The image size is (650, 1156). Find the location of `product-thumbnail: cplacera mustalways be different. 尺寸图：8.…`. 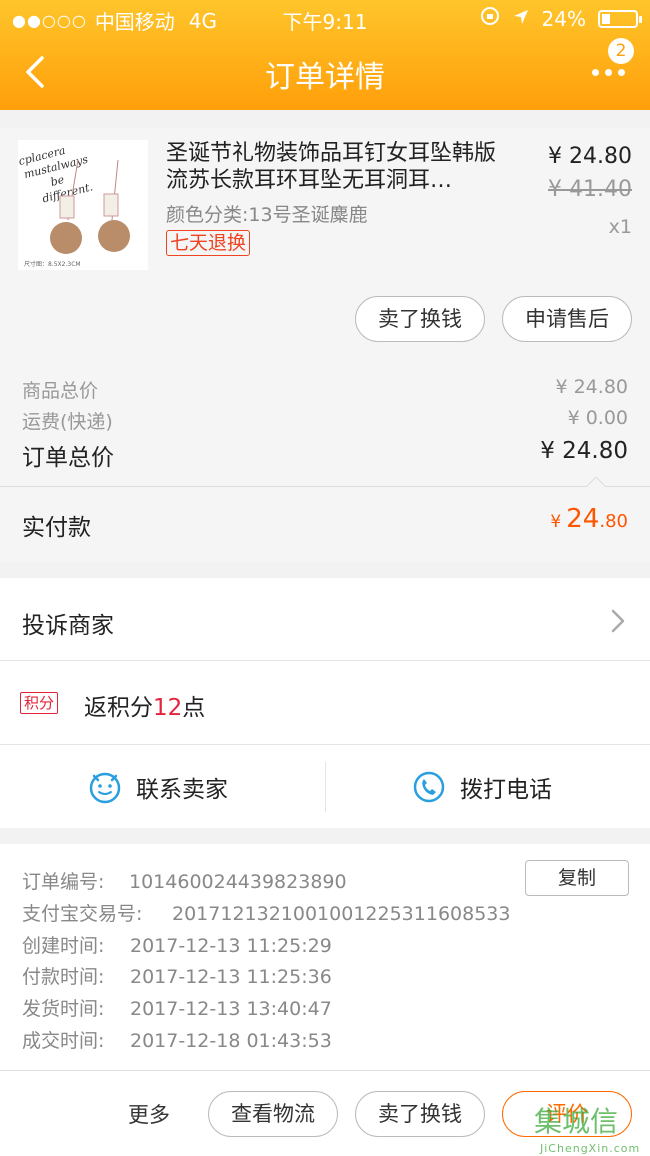

product-thumbnail: cplacera mustalways be different. 尺寸图：8.… is located at coordinates (83, 205).